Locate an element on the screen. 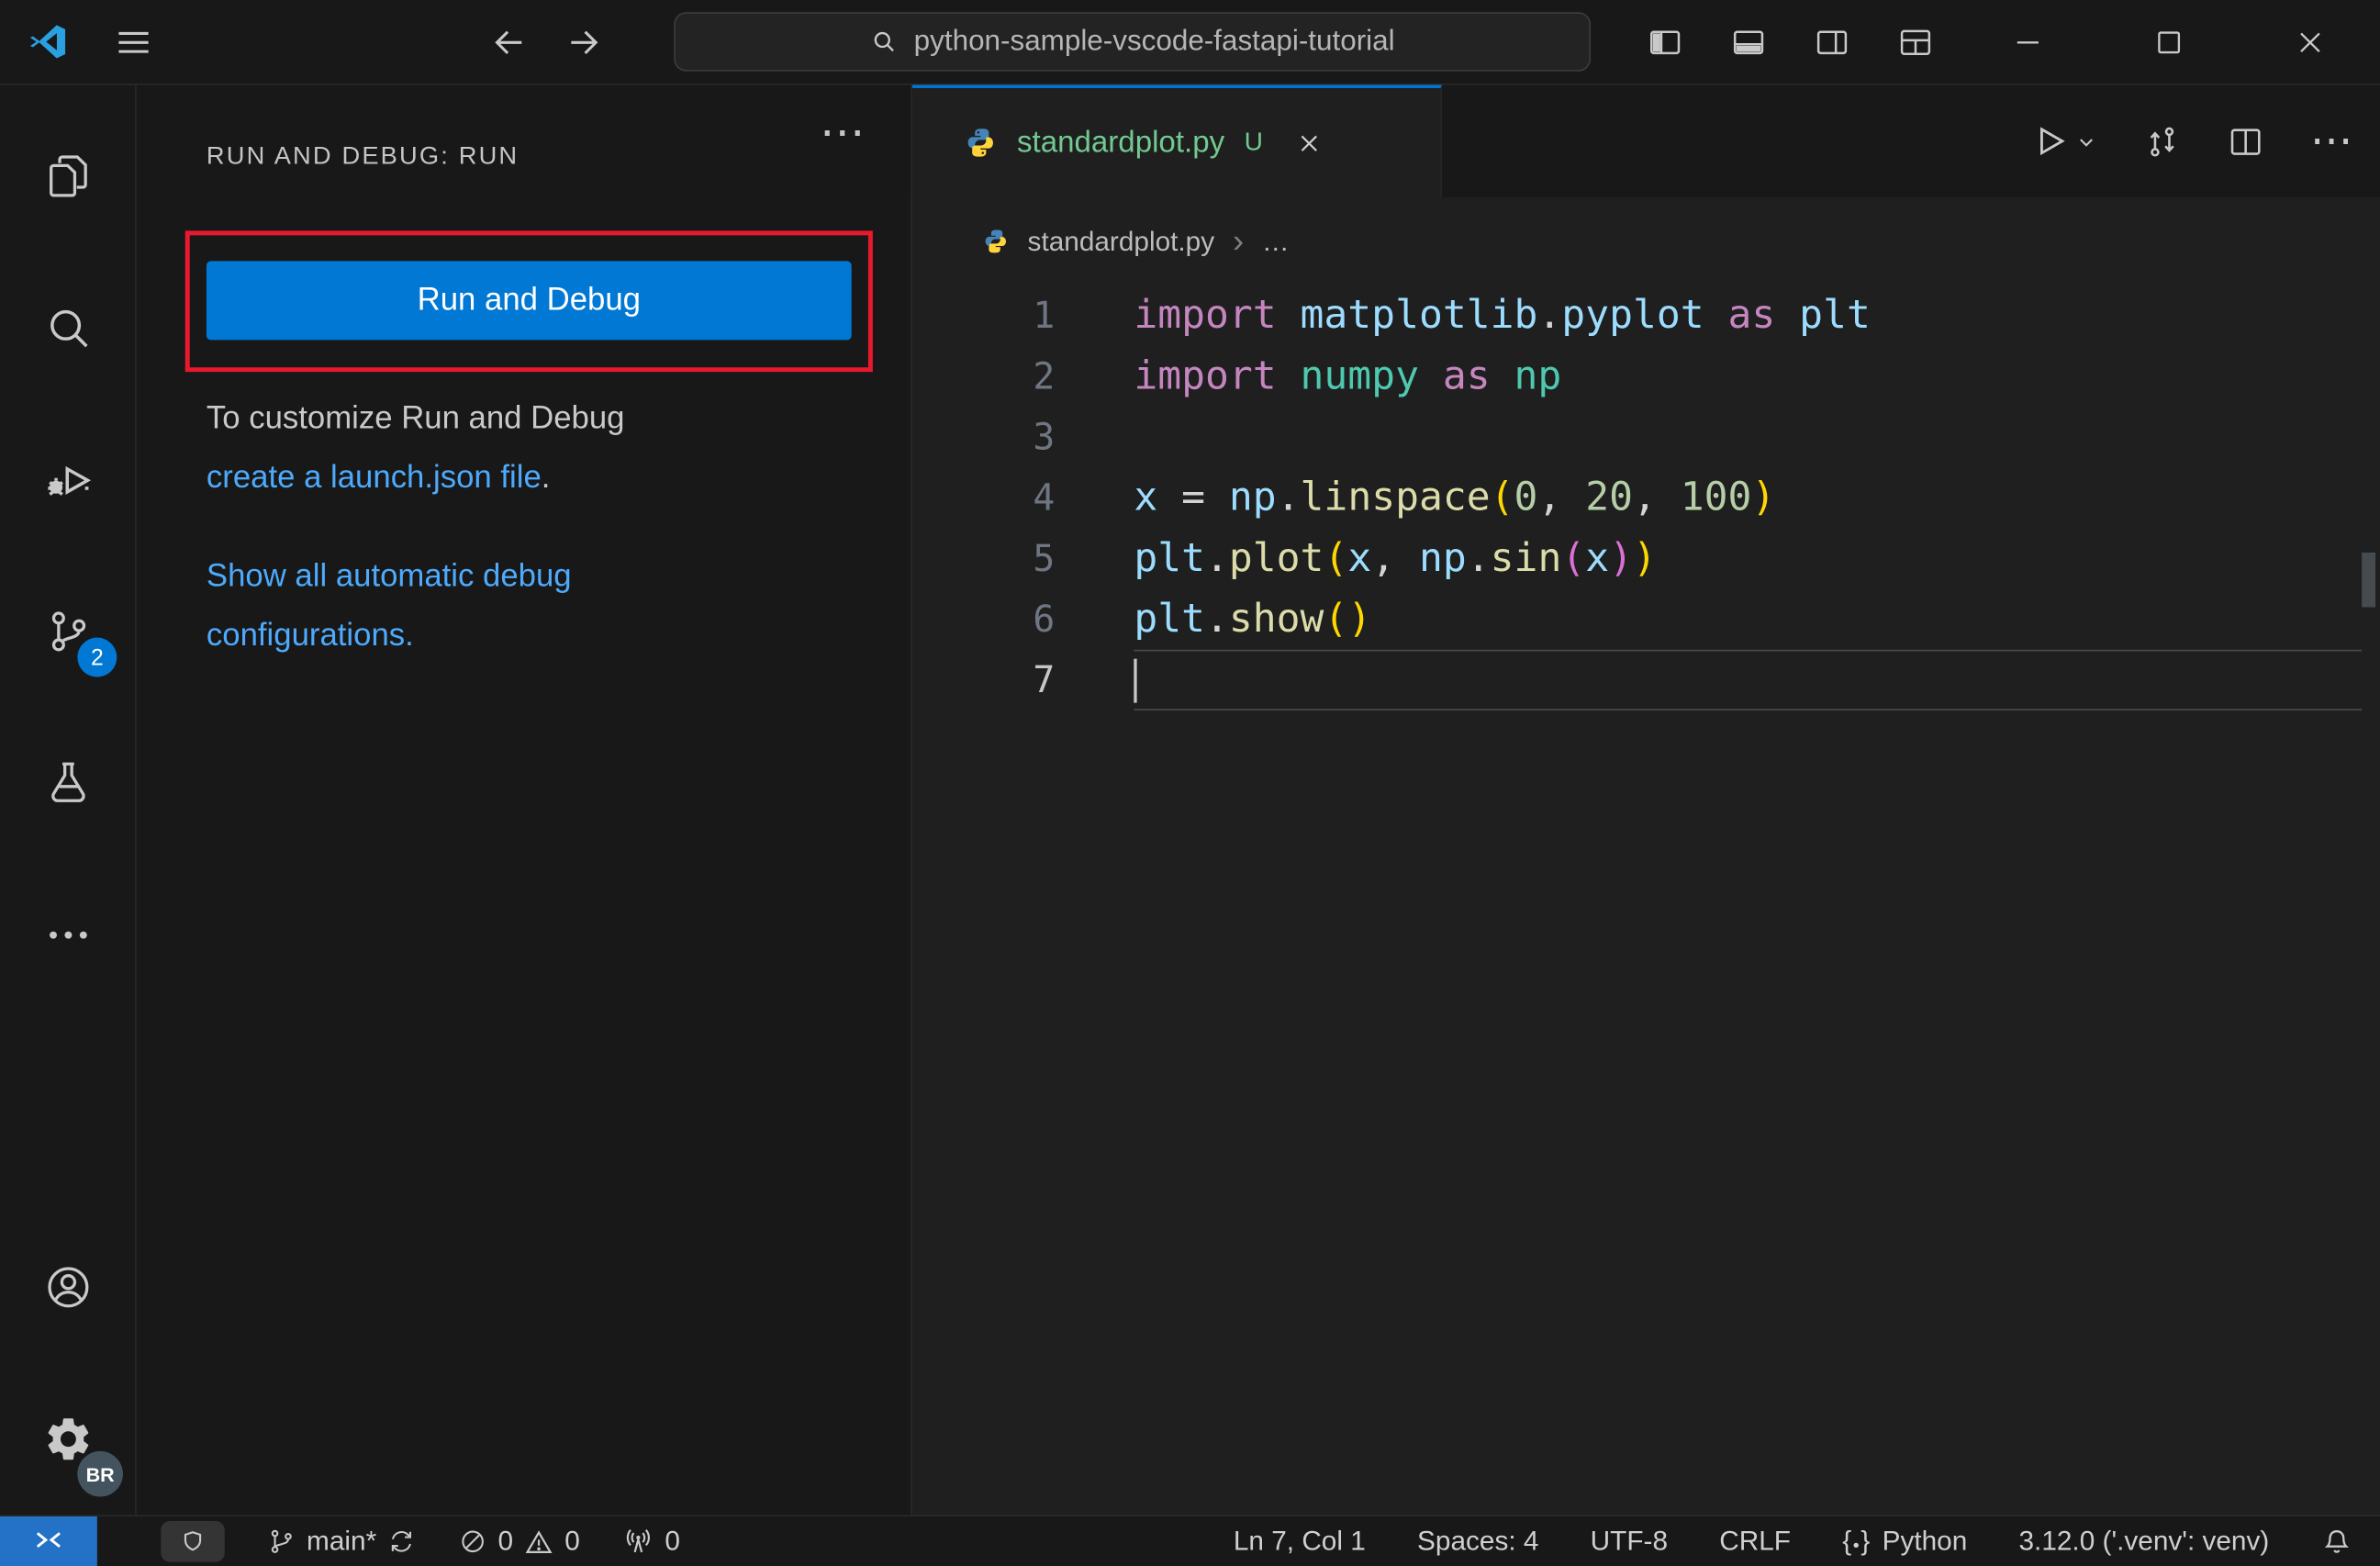  show-auto-configs-link: Show all automatic debug configurations is located at coordinates (389, 606).